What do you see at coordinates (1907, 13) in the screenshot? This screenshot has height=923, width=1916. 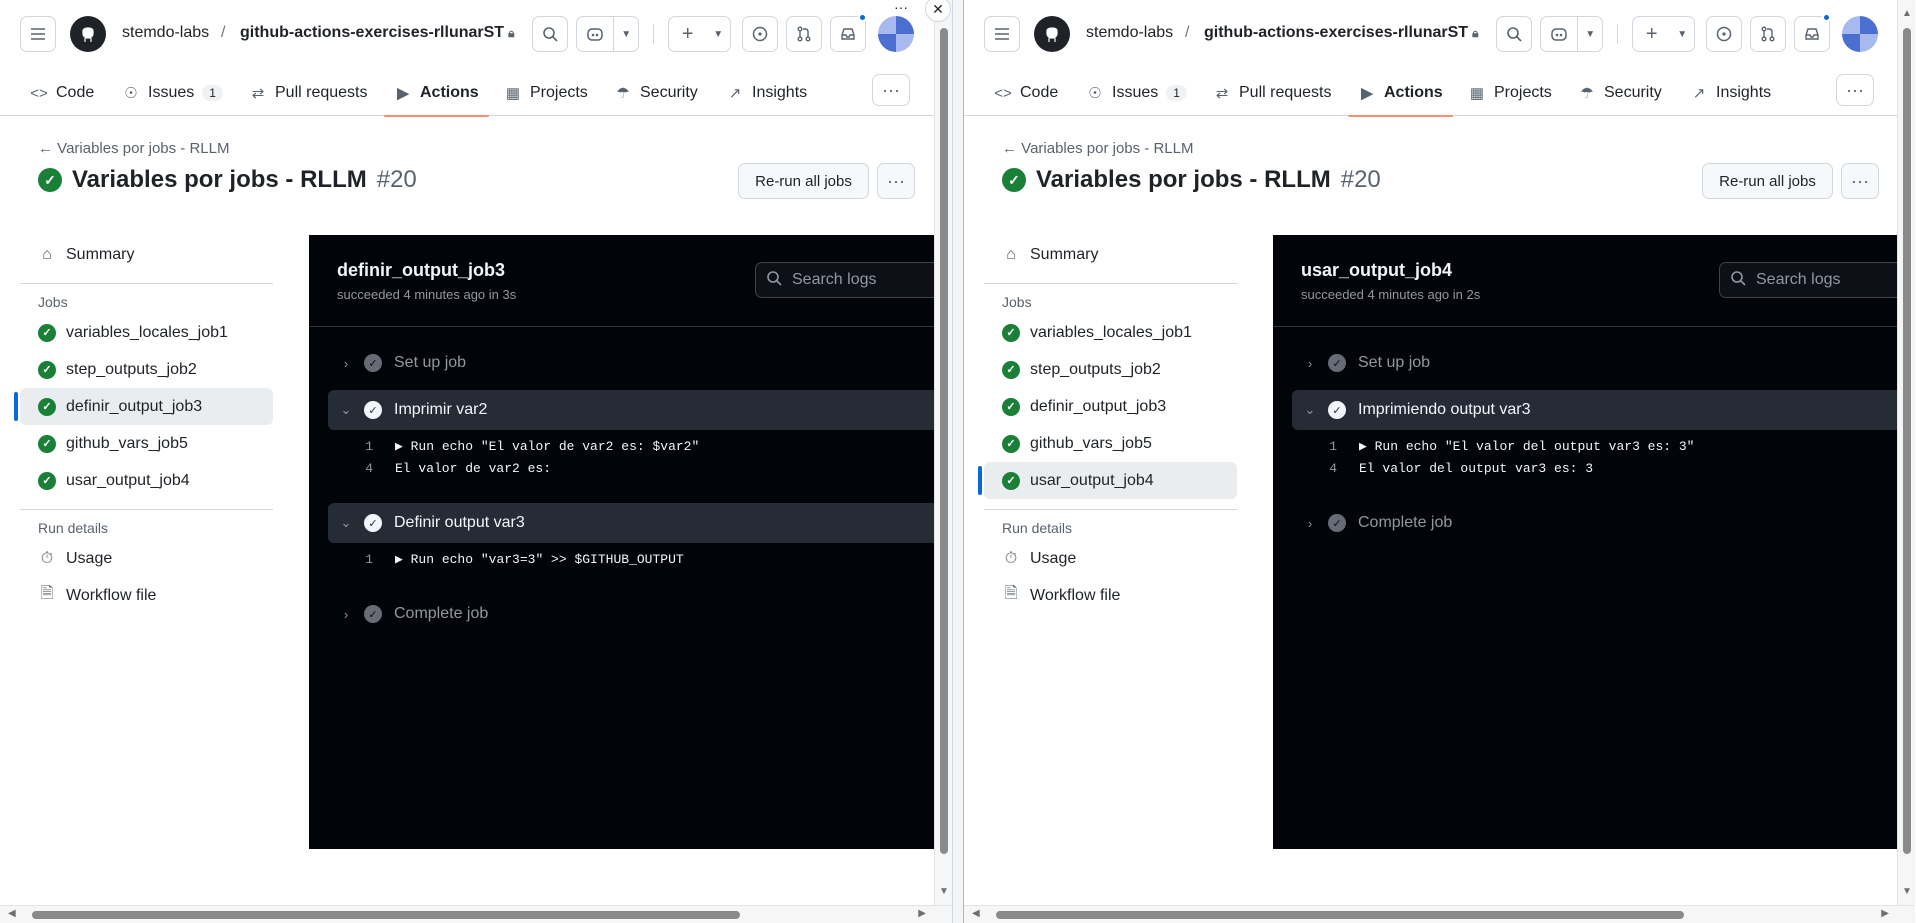 I see `scroll-up-icon: ▲` at bounding box center [1907, 13].